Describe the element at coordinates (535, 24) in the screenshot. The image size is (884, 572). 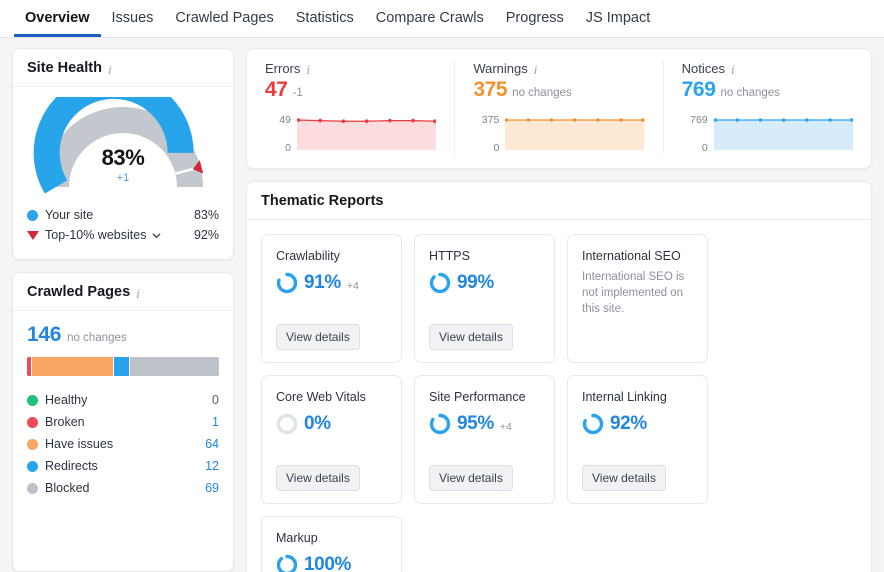
I see `tab-progress: Progress` at that location.